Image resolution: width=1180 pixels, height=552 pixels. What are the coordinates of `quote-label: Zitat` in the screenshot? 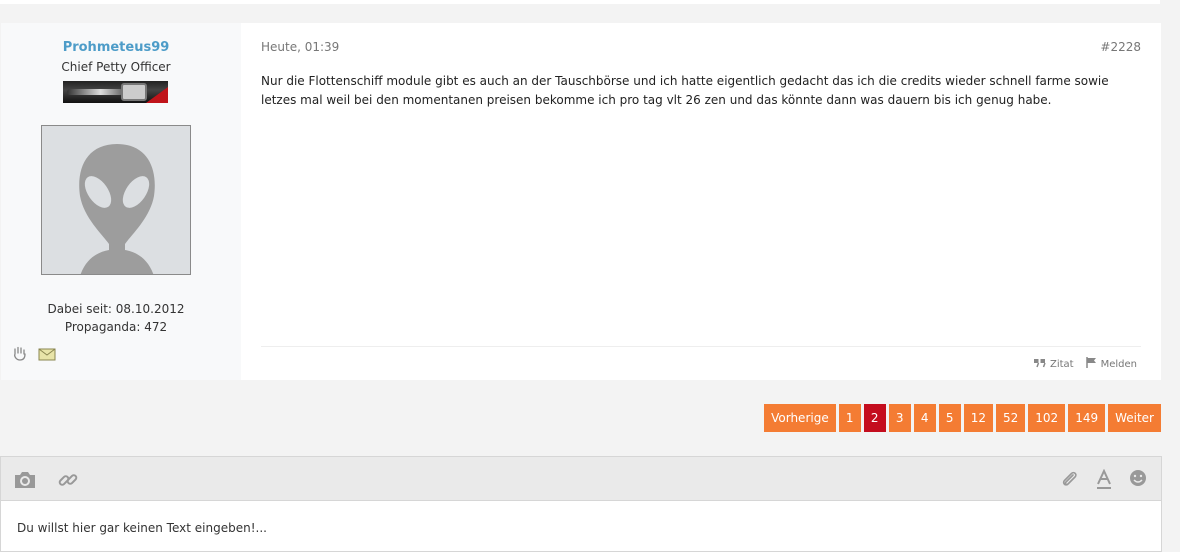 It's located at (1061, 364).